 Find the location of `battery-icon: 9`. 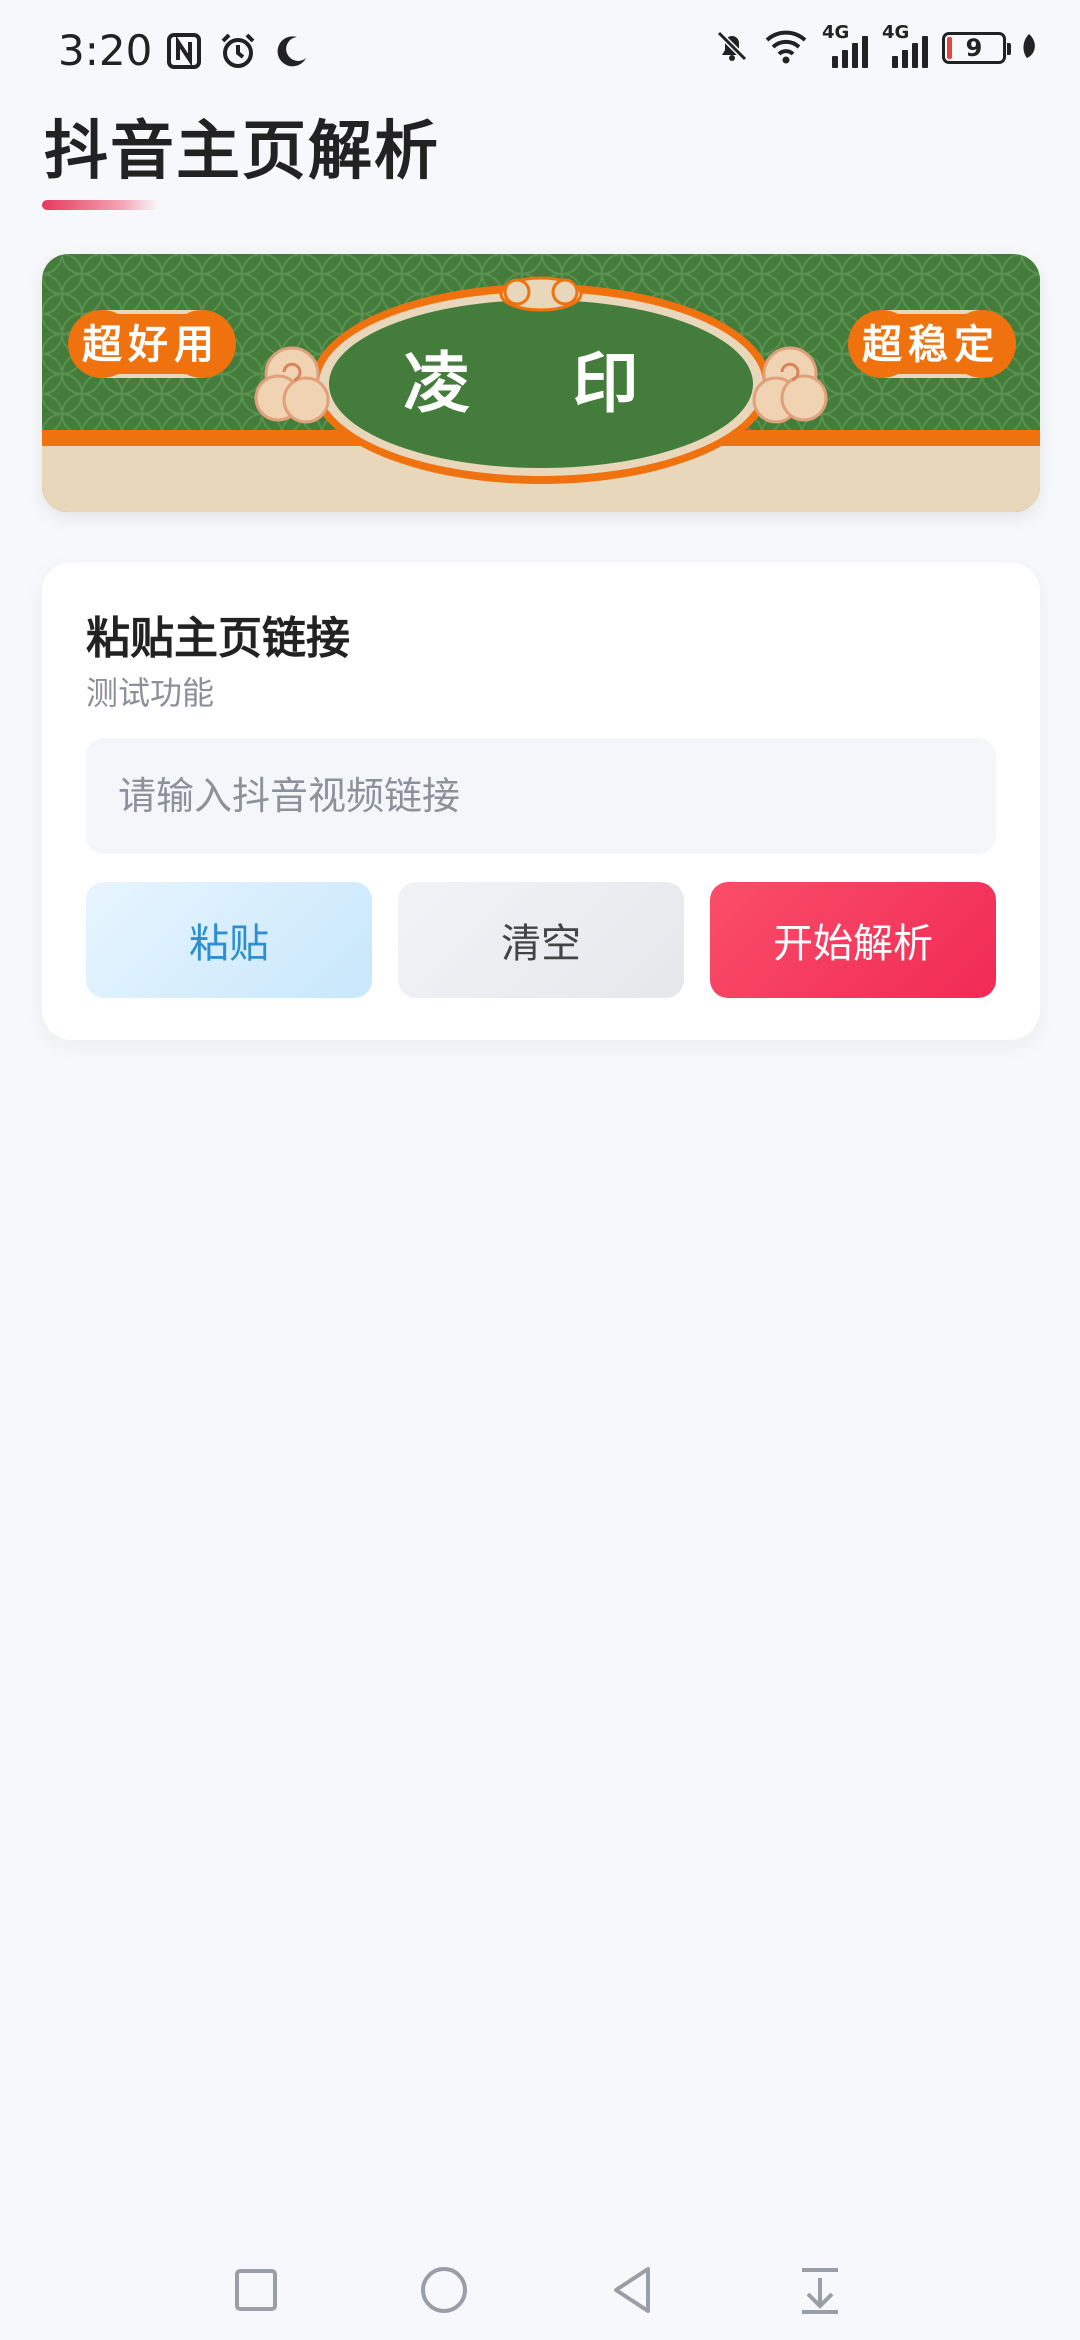

battery-icon: 9 is located at coordinates (976, 48).